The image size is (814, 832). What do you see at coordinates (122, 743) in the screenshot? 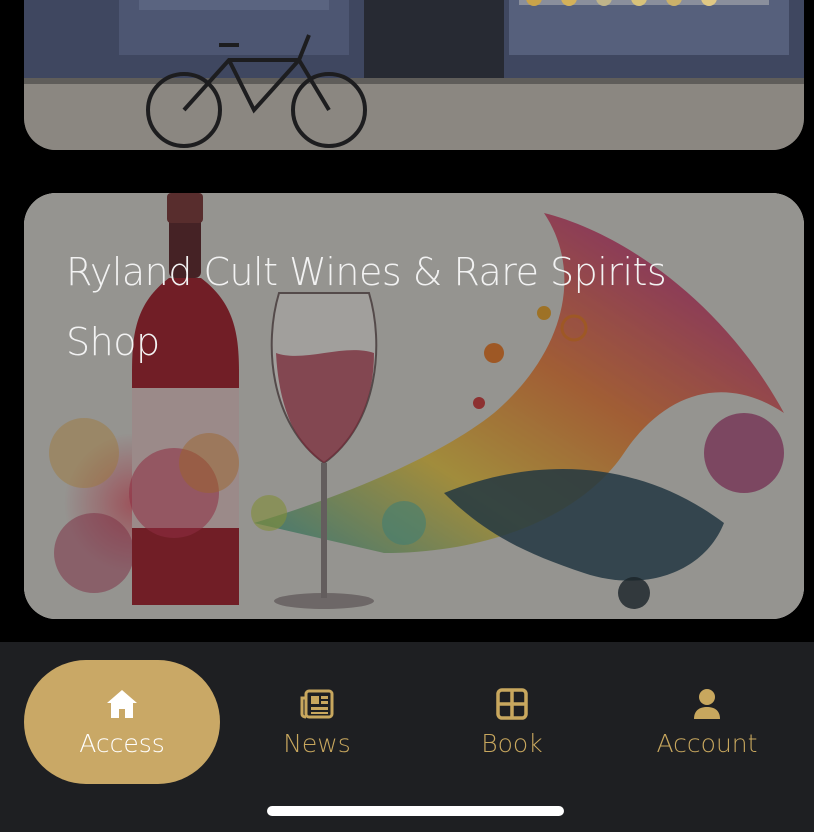
I see `nav-label-access: Access` at bounding box center [122, 743].